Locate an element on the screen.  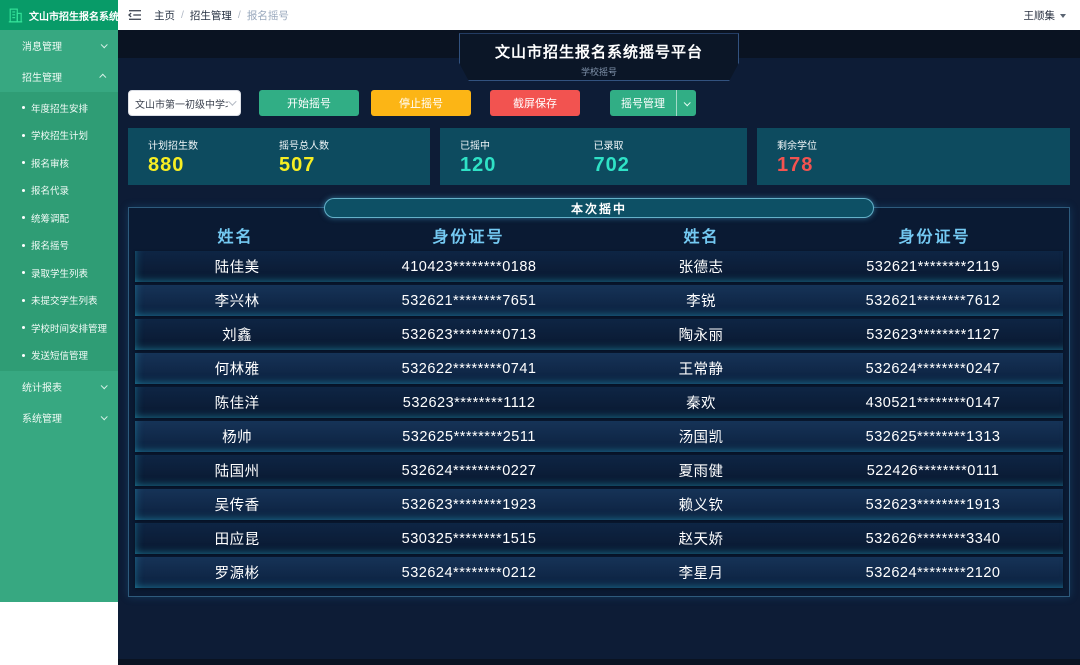
cell-name: 汤国凯 is located at coordinates (701, 438).